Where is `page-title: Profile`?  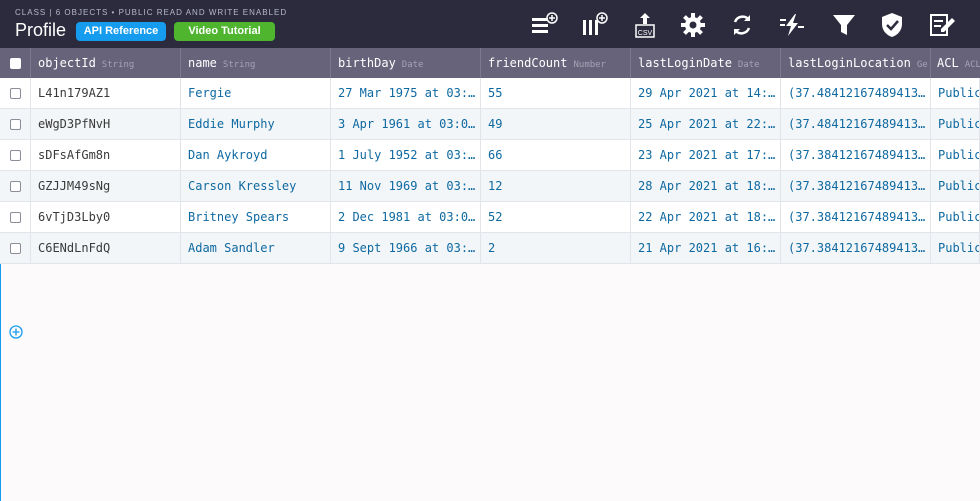
page-title: Profile is located at coordinates (41, 30).